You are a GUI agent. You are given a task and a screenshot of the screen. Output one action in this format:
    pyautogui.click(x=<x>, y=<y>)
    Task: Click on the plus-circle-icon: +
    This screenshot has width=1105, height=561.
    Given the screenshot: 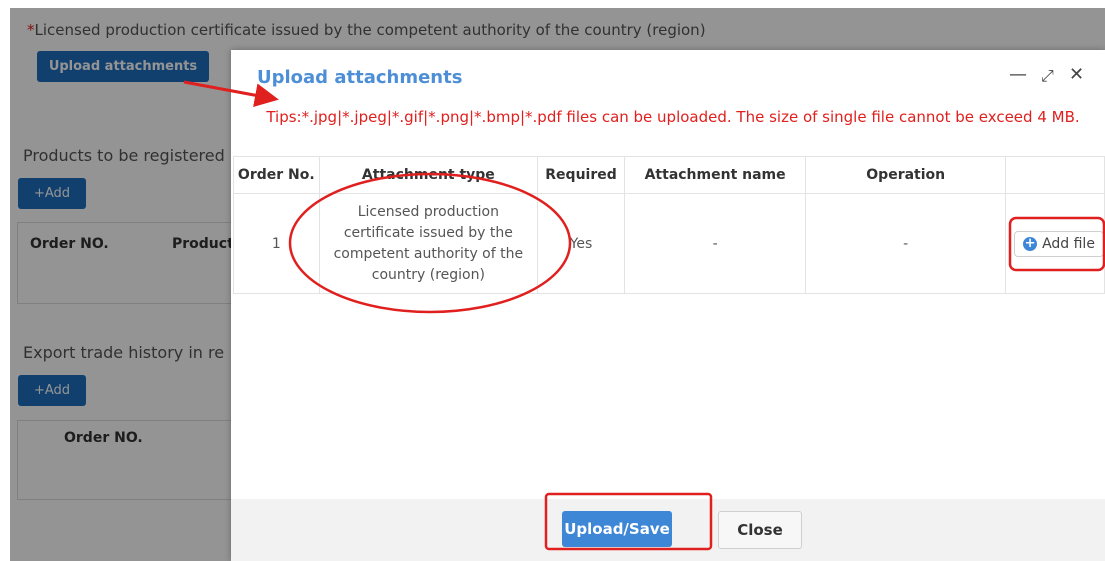 What is the action you would take?
    pyautogui.click(x=1030, y=243)
    